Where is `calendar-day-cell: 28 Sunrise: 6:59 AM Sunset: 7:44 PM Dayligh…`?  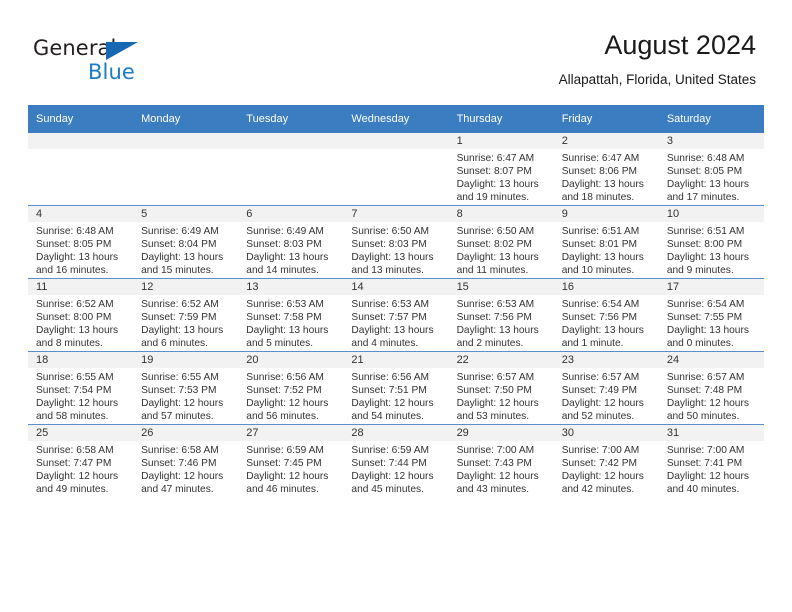 calendar-day-cell: 28 Sunrise: 6:59 AM Sunset: 7:44 PM Dayligh… is located at coordinates (396, 460).